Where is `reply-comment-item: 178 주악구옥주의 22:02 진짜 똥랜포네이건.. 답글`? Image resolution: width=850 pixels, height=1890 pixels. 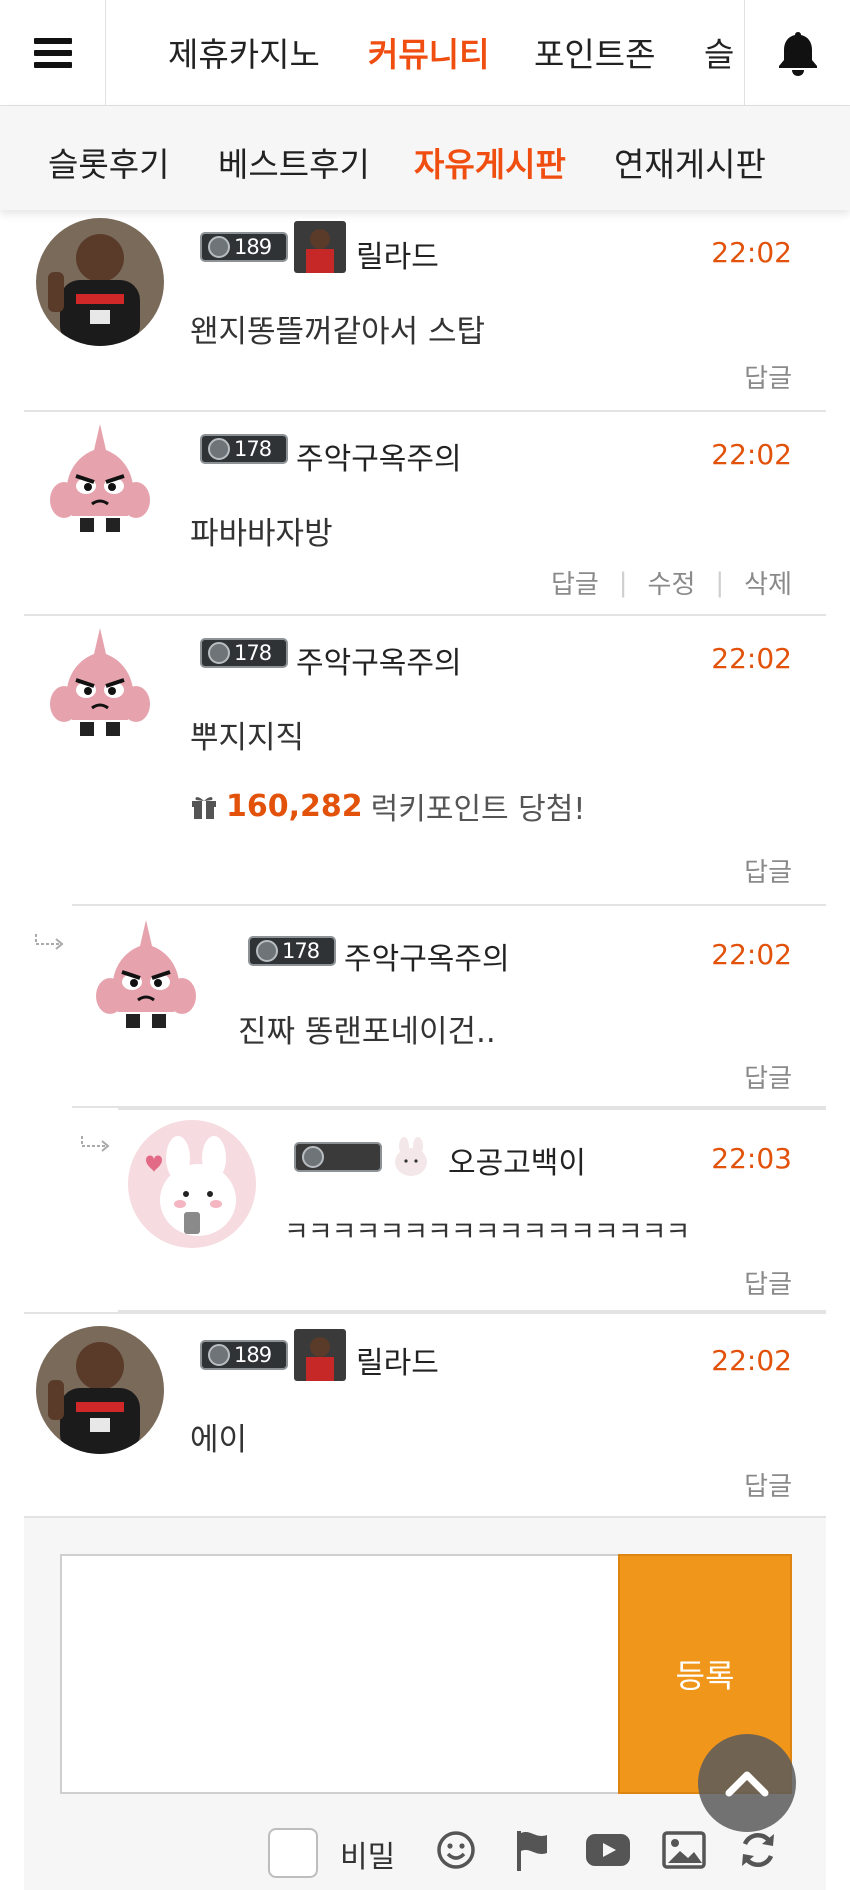 reply-comment-item: 178 주악구옥주의 22:02 진짜 똥랜포네이건.. 답글 is located at coordinates (449, 1006).